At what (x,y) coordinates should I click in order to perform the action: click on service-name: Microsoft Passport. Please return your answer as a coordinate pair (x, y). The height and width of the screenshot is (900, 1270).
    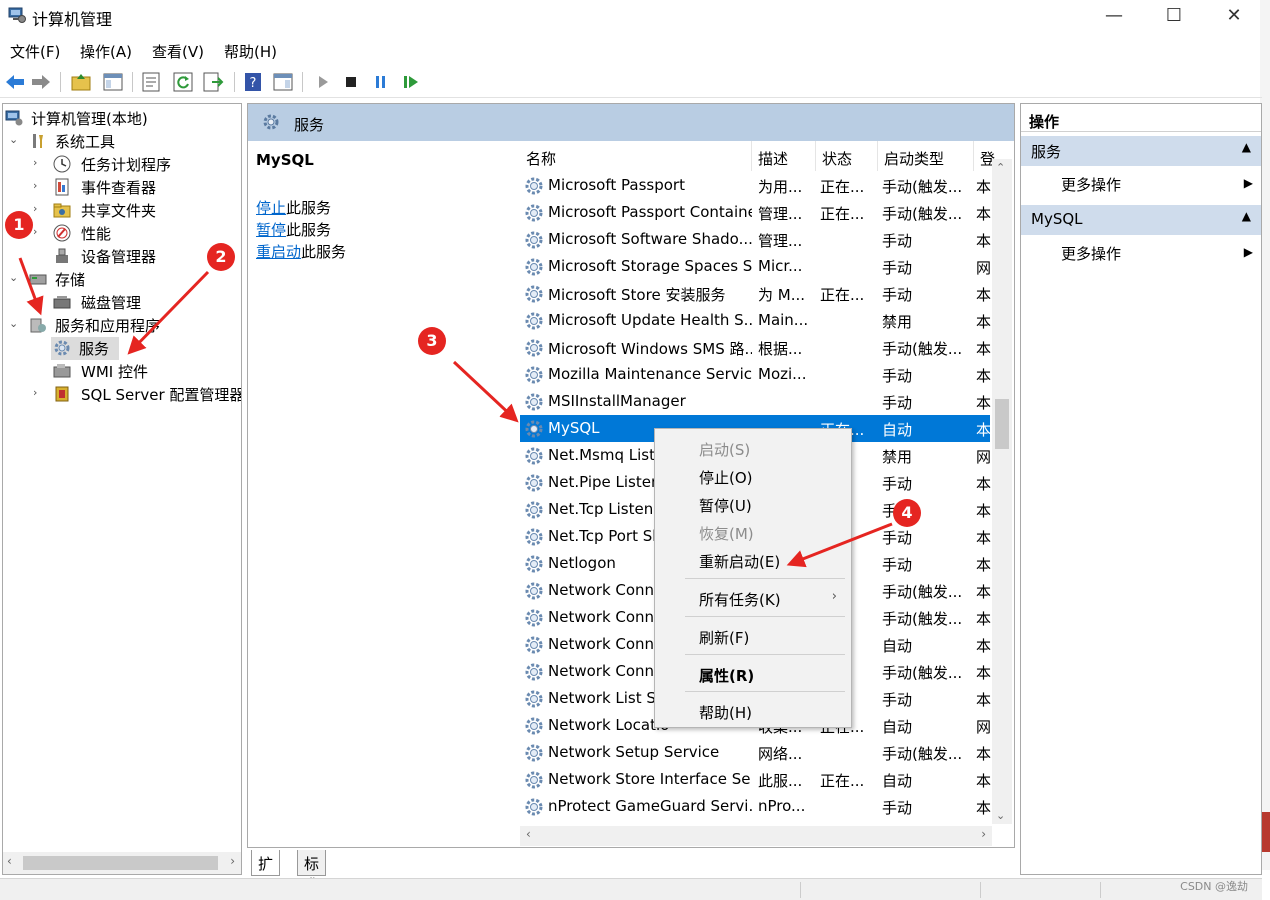
    Looking at the image, I should click on (616, 185).